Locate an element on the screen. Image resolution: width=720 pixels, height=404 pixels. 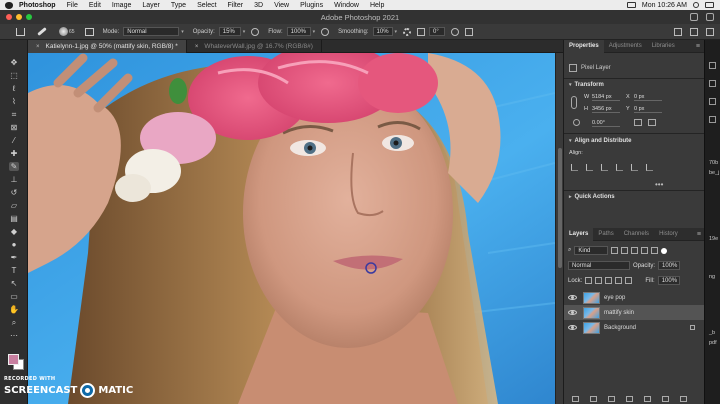
dodge-tool-icon: ● is located at coordinates (14, 244).